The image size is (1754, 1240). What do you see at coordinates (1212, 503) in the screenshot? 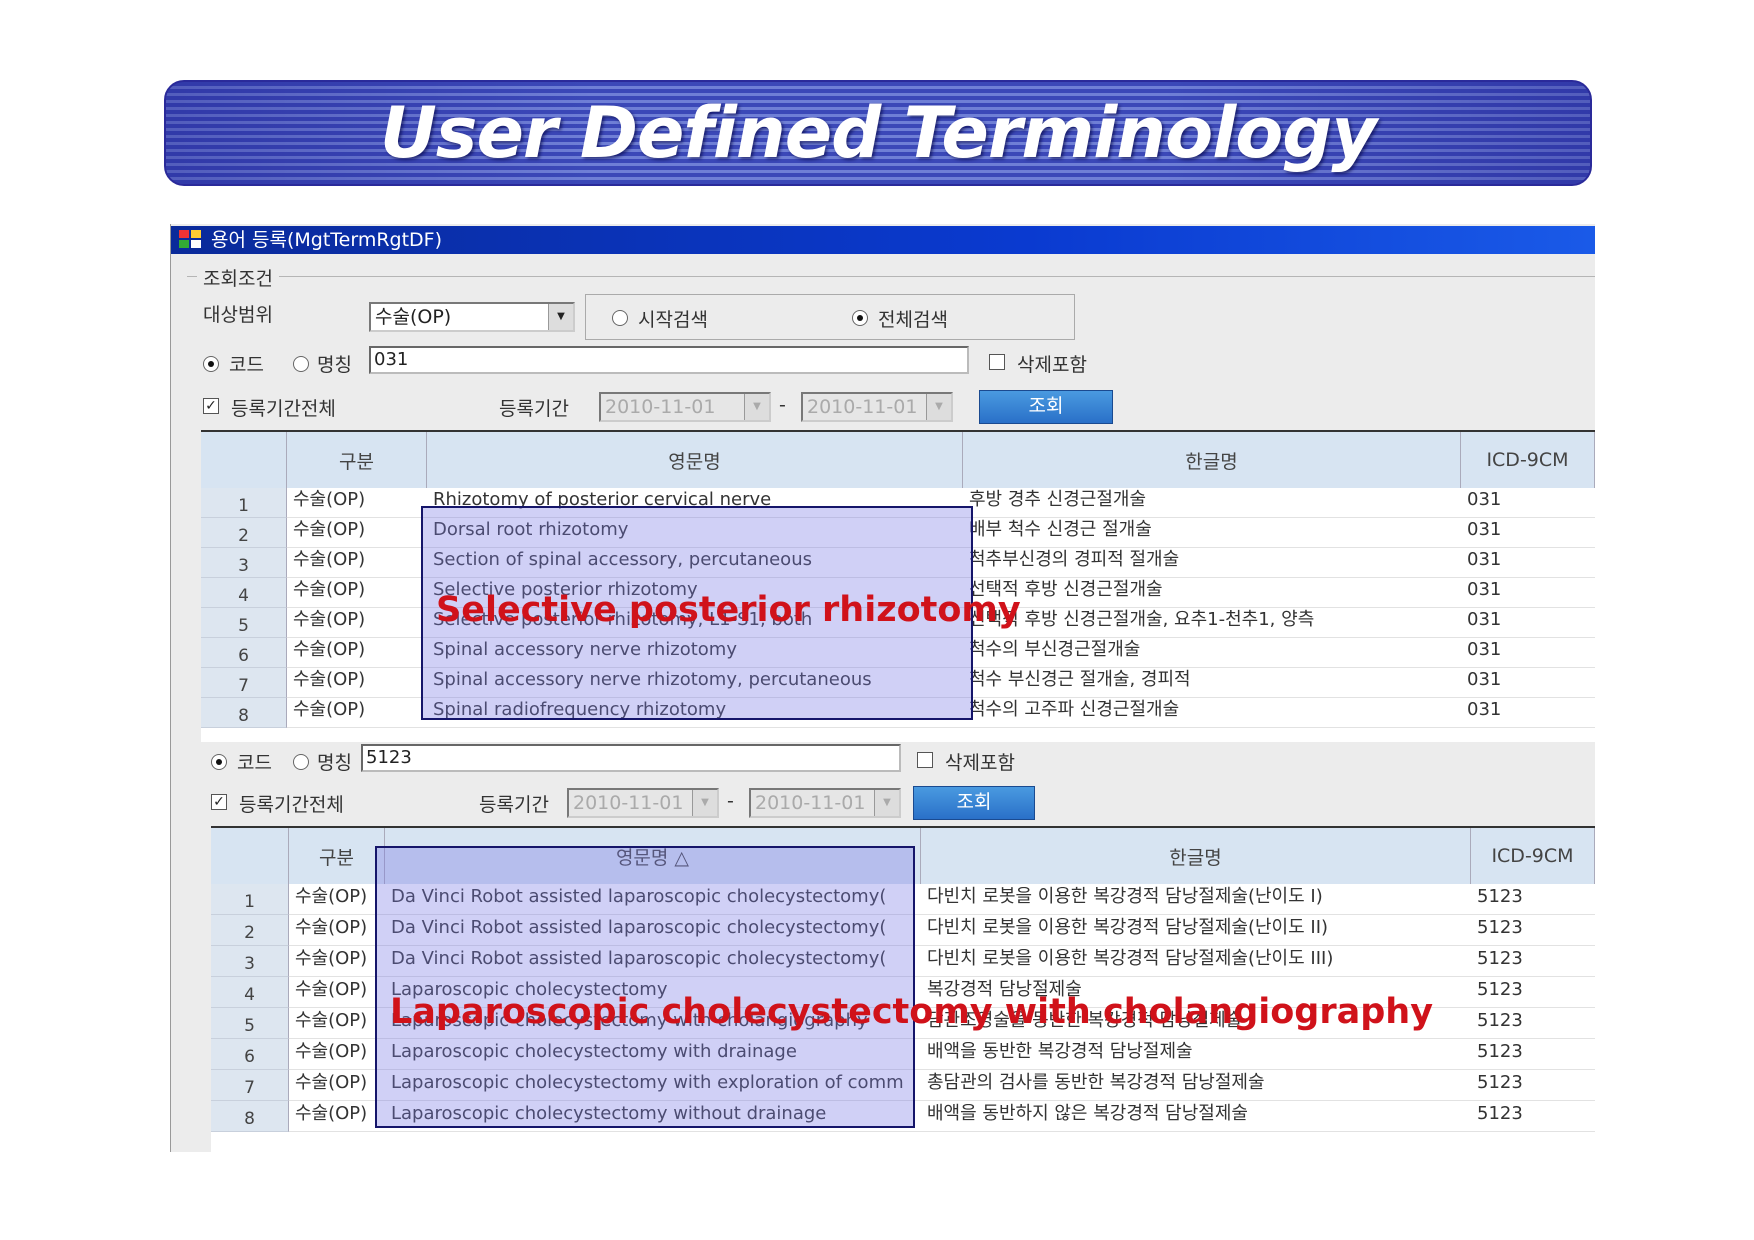
I see `grid-cell: 후방 경추 신경근절개술` at bounding box center [1212, 503].